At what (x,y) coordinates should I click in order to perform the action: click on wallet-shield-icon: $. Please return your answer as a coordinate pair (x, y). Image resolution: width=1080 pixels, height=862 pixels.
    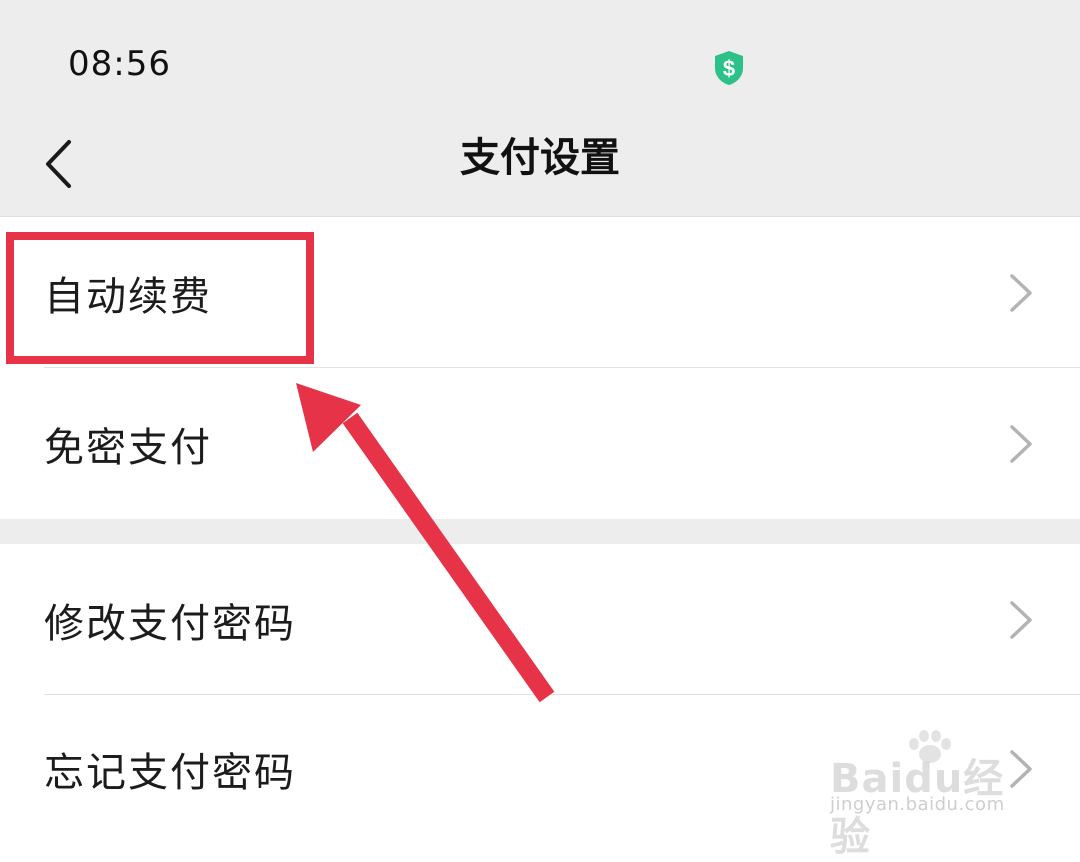
    Looking at the image, I should click on (729, 68).